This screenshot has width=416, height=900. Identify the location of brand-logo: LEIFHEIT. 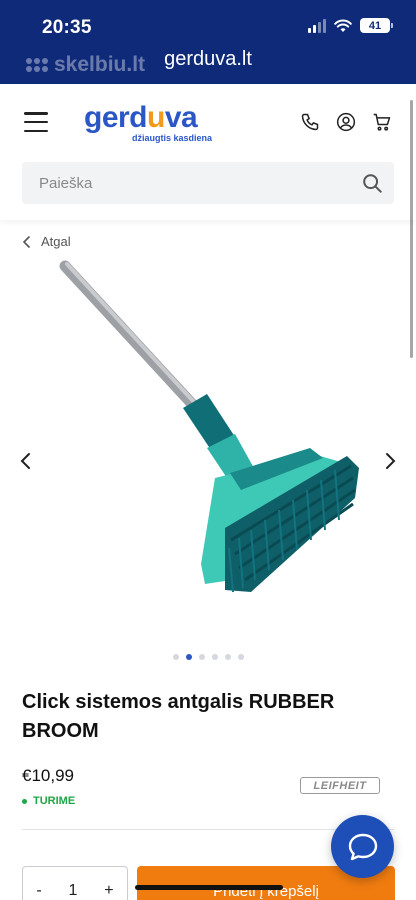
(340, 785).